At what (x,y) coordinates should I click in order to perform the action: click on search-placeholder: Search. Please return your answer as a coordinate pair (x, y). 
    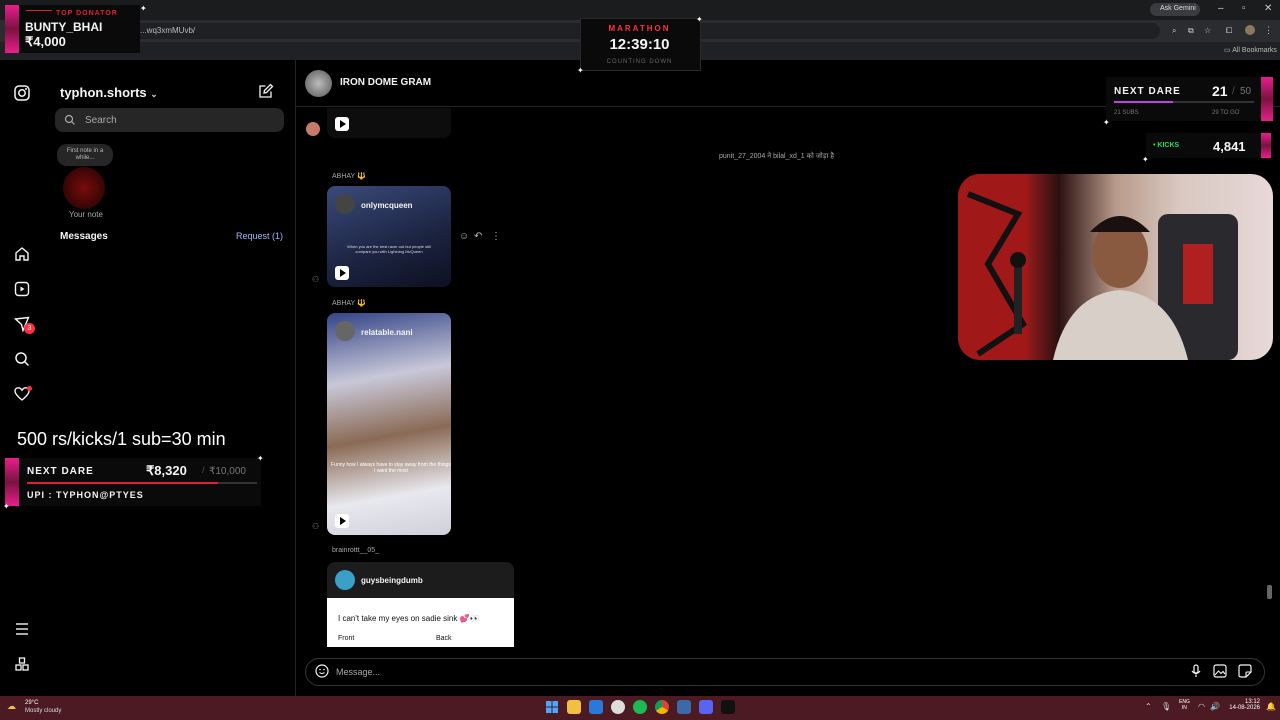
    Looking at the image, I should click on (101, 120).